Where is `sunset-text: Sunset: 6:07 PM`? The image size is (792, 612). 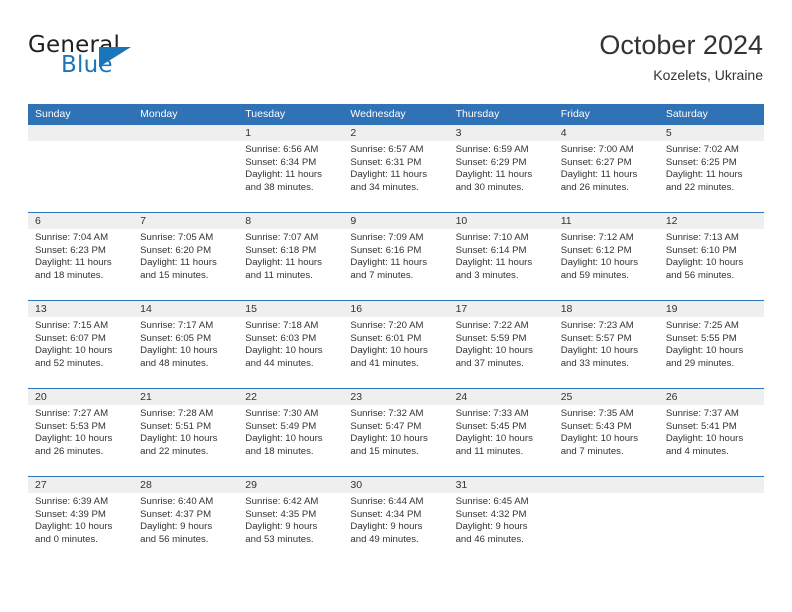 sunset-text: Sunset: 6:07 PM is located at coordinates (70, 338).